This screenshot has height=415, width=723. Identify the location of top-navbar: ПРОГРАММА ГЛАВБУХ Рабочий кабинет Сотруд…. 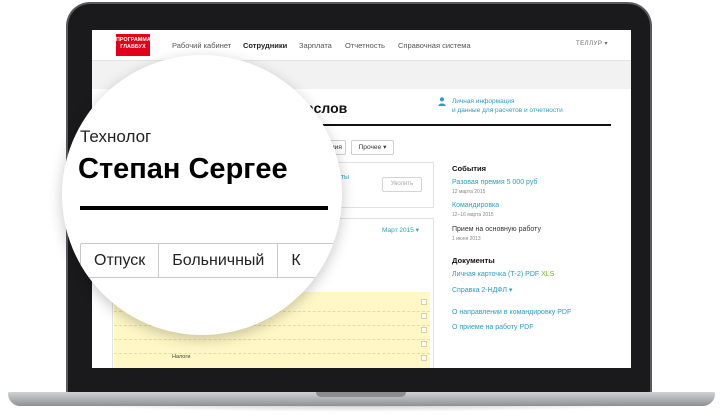
(361, 45).